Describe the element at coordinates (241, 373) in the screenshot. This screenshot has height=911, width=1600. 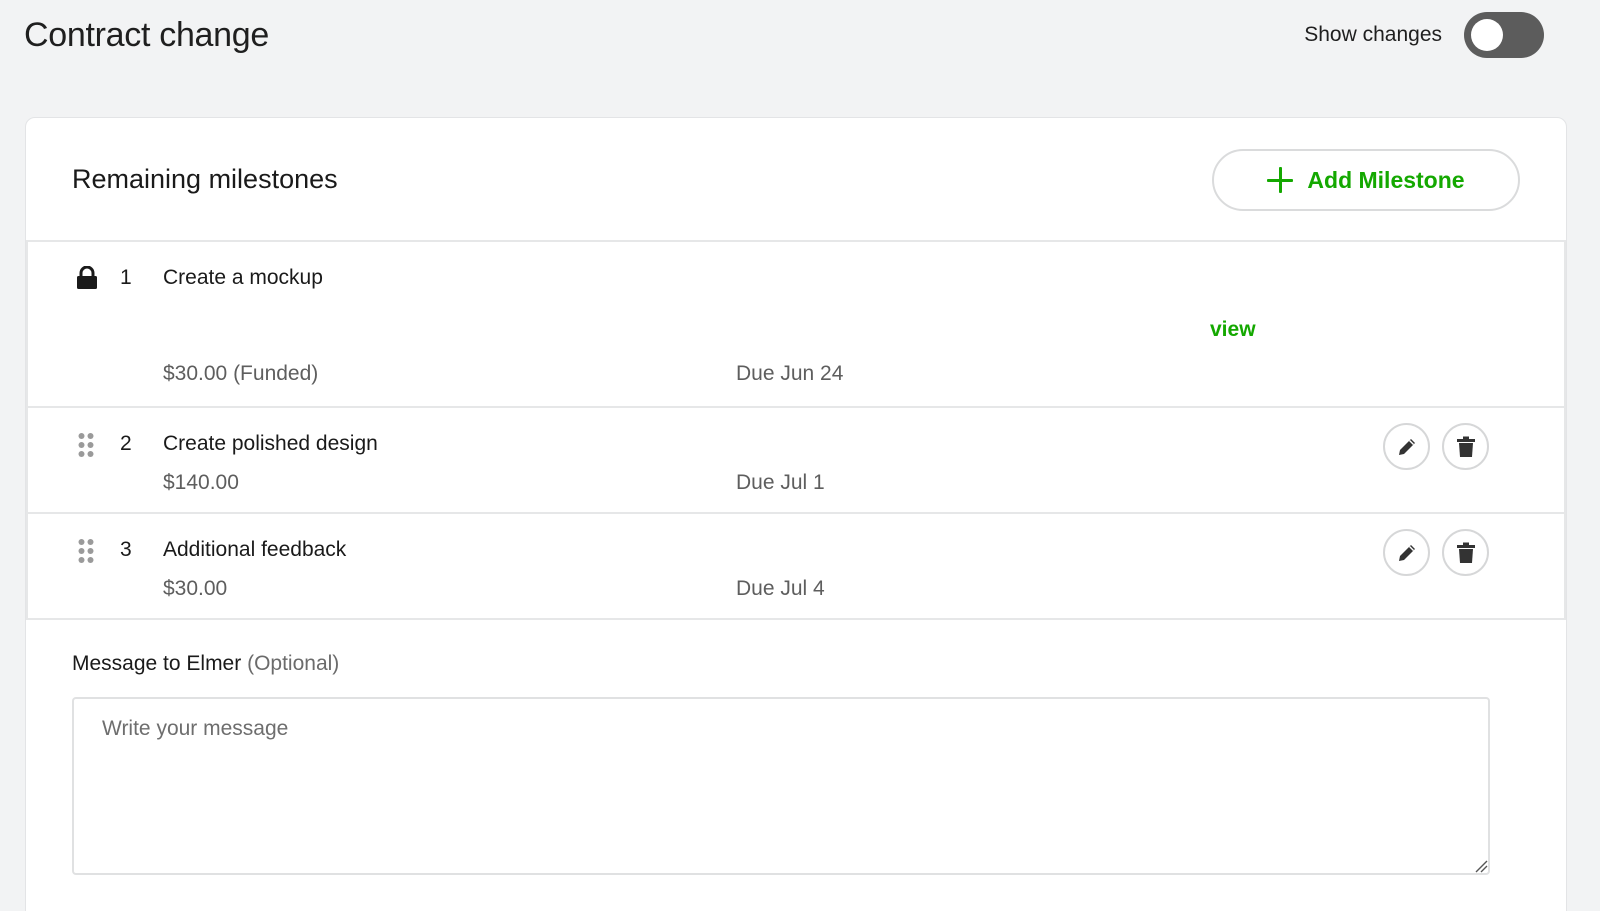
I see `milestone-amount: $30.00 (Funded)` at that location.